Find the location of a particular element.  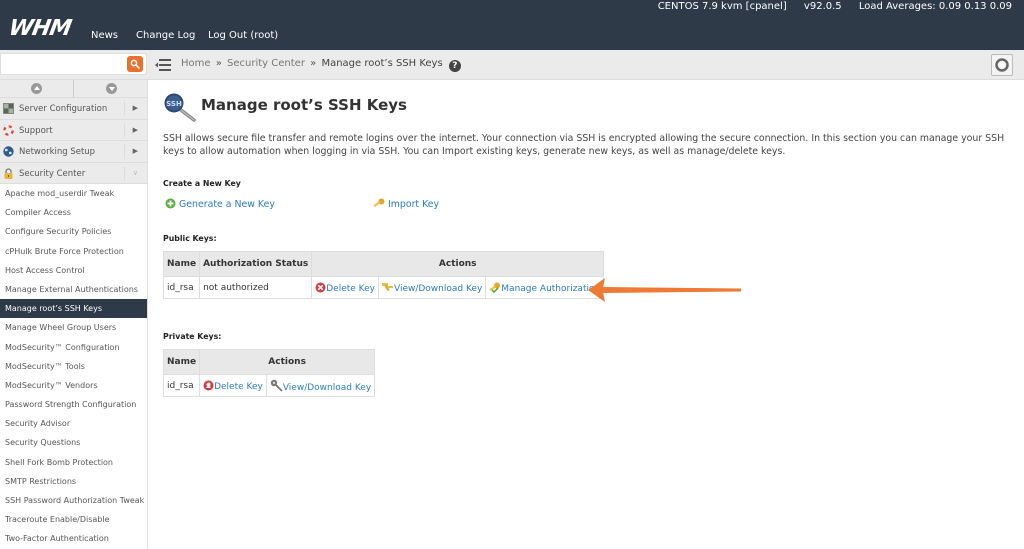

lock-icon is located at coordinates (8, 173).